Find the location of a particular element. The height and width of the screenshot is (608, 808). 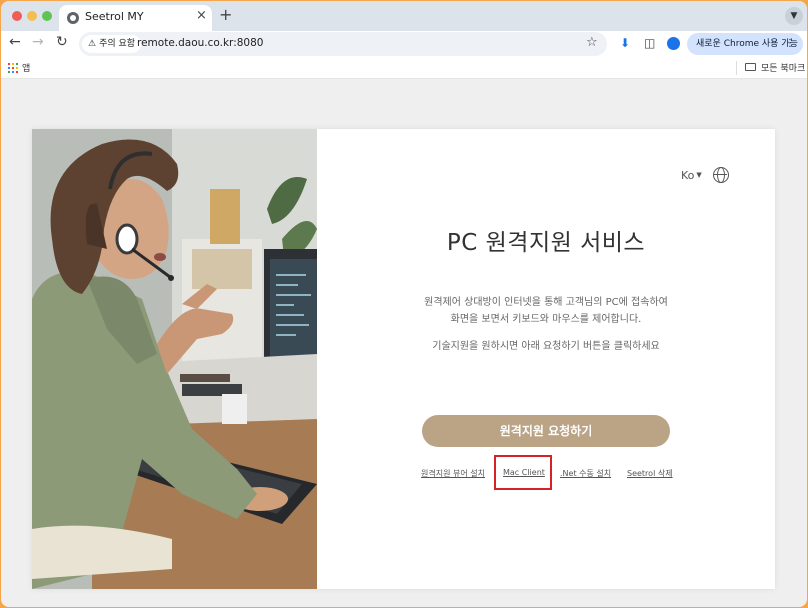

security-chip-label: 주의 요함 is located at coordinates (117, 44).